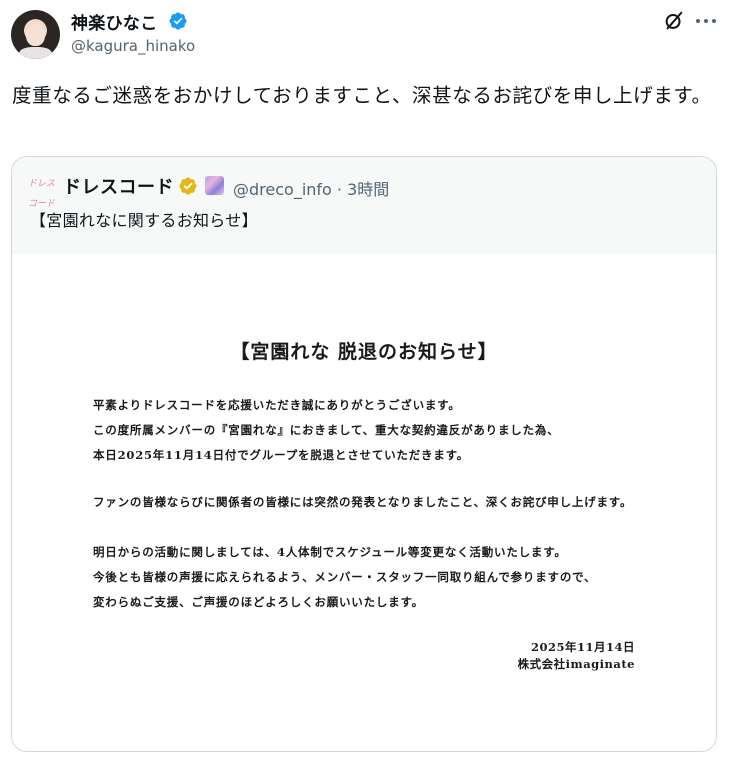  What do you see at coordinates (35, 53) in the screenshot?
I see `avatar-shirt` at bounding box center [35, 53].